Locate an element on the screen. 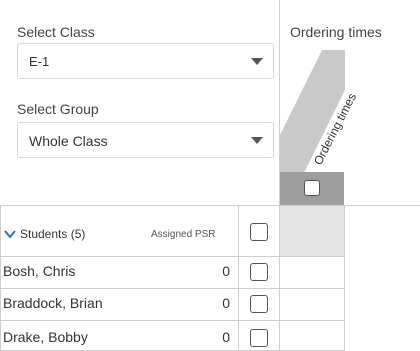  students-count-label: Students (5) is located at coordinates (53, 234).